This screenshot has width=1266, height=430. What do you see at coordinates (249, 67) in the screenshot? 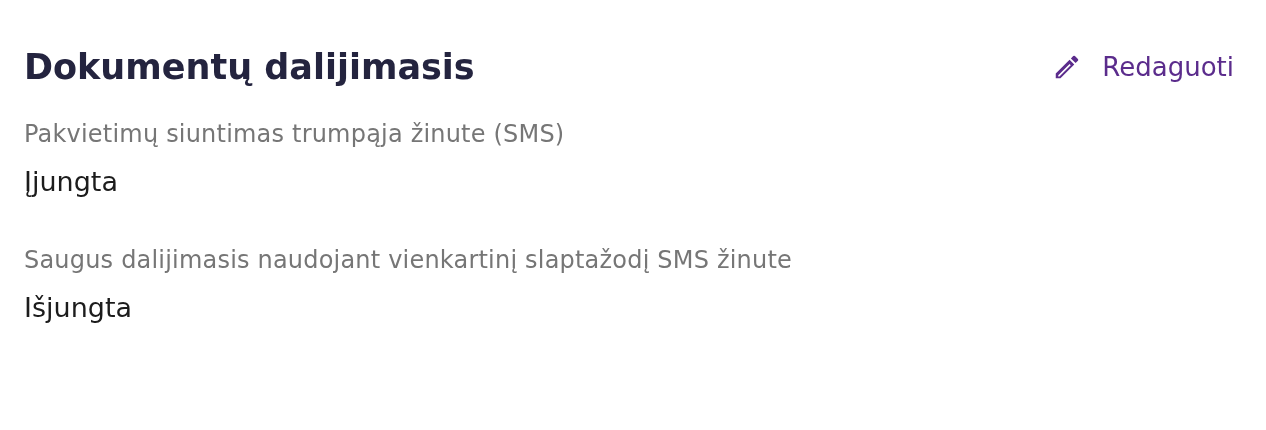
I see `section-title: Dokumentų dalijimasis` at bounding box center [249, 67].